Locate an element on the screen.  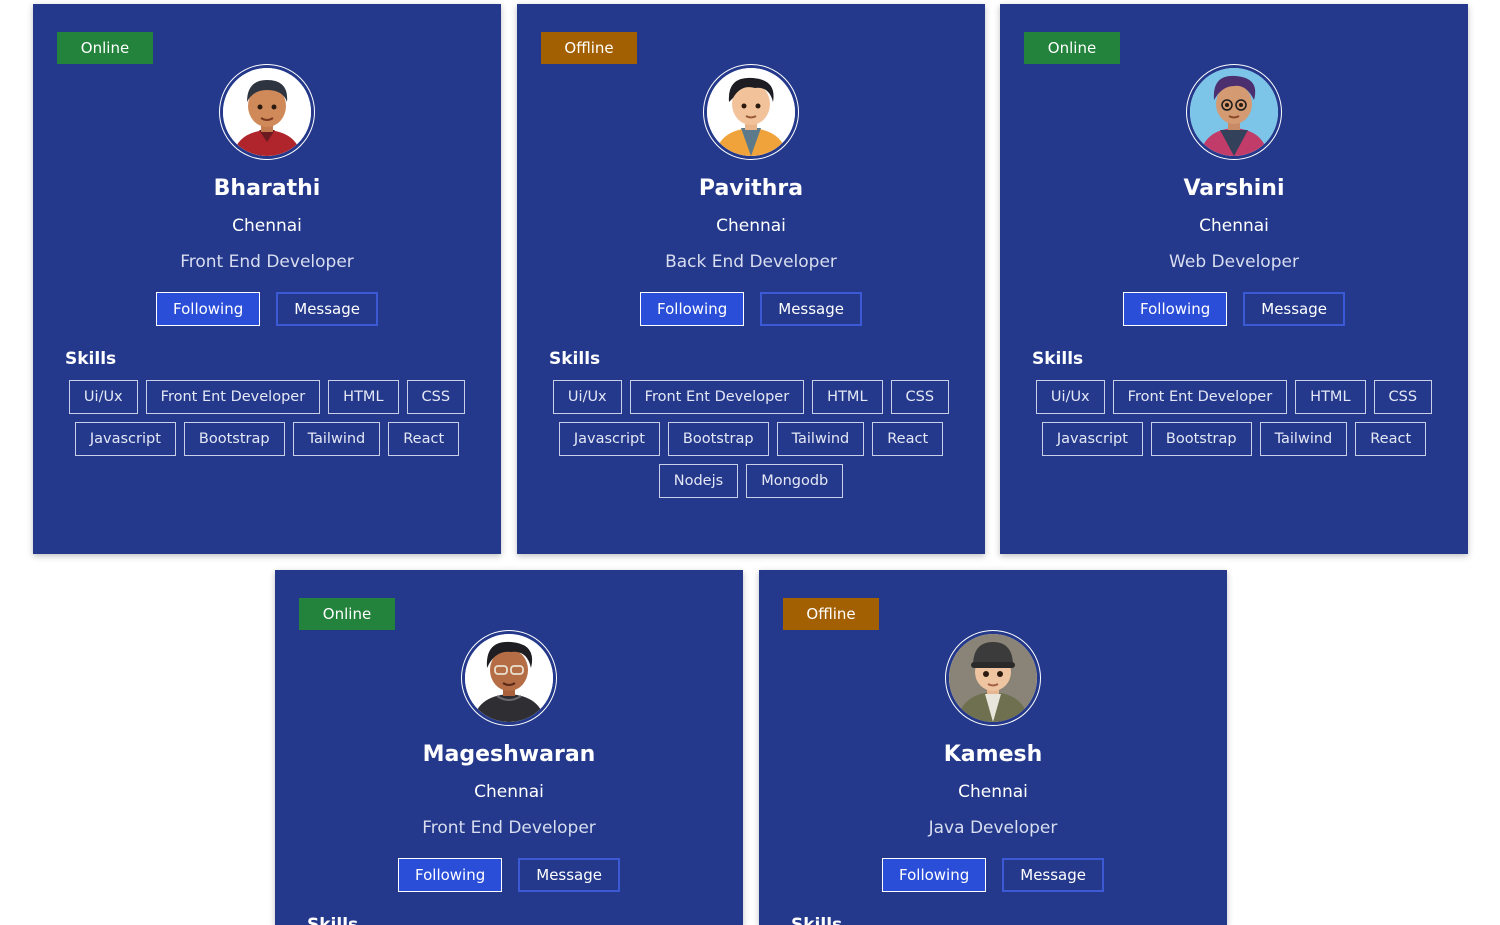
profile-name: Mageshwaran is located at coordinates (509, 754).